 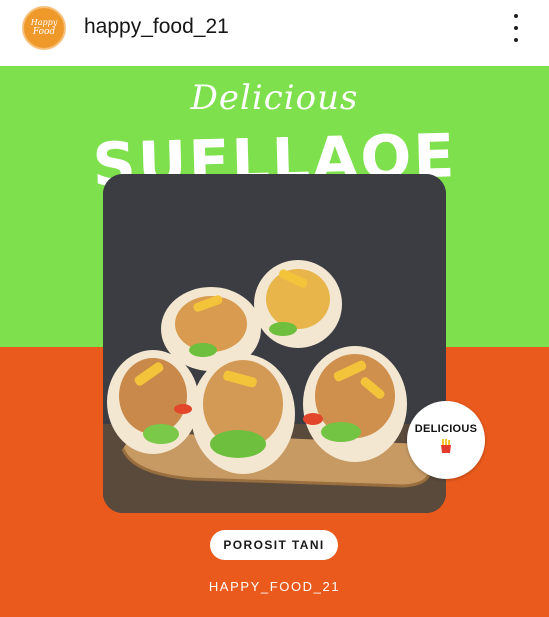 What do you see at coordinates (274, 98) in the screenshot?
I see `script-heading: Delicious` at bounding box center [274, 98].